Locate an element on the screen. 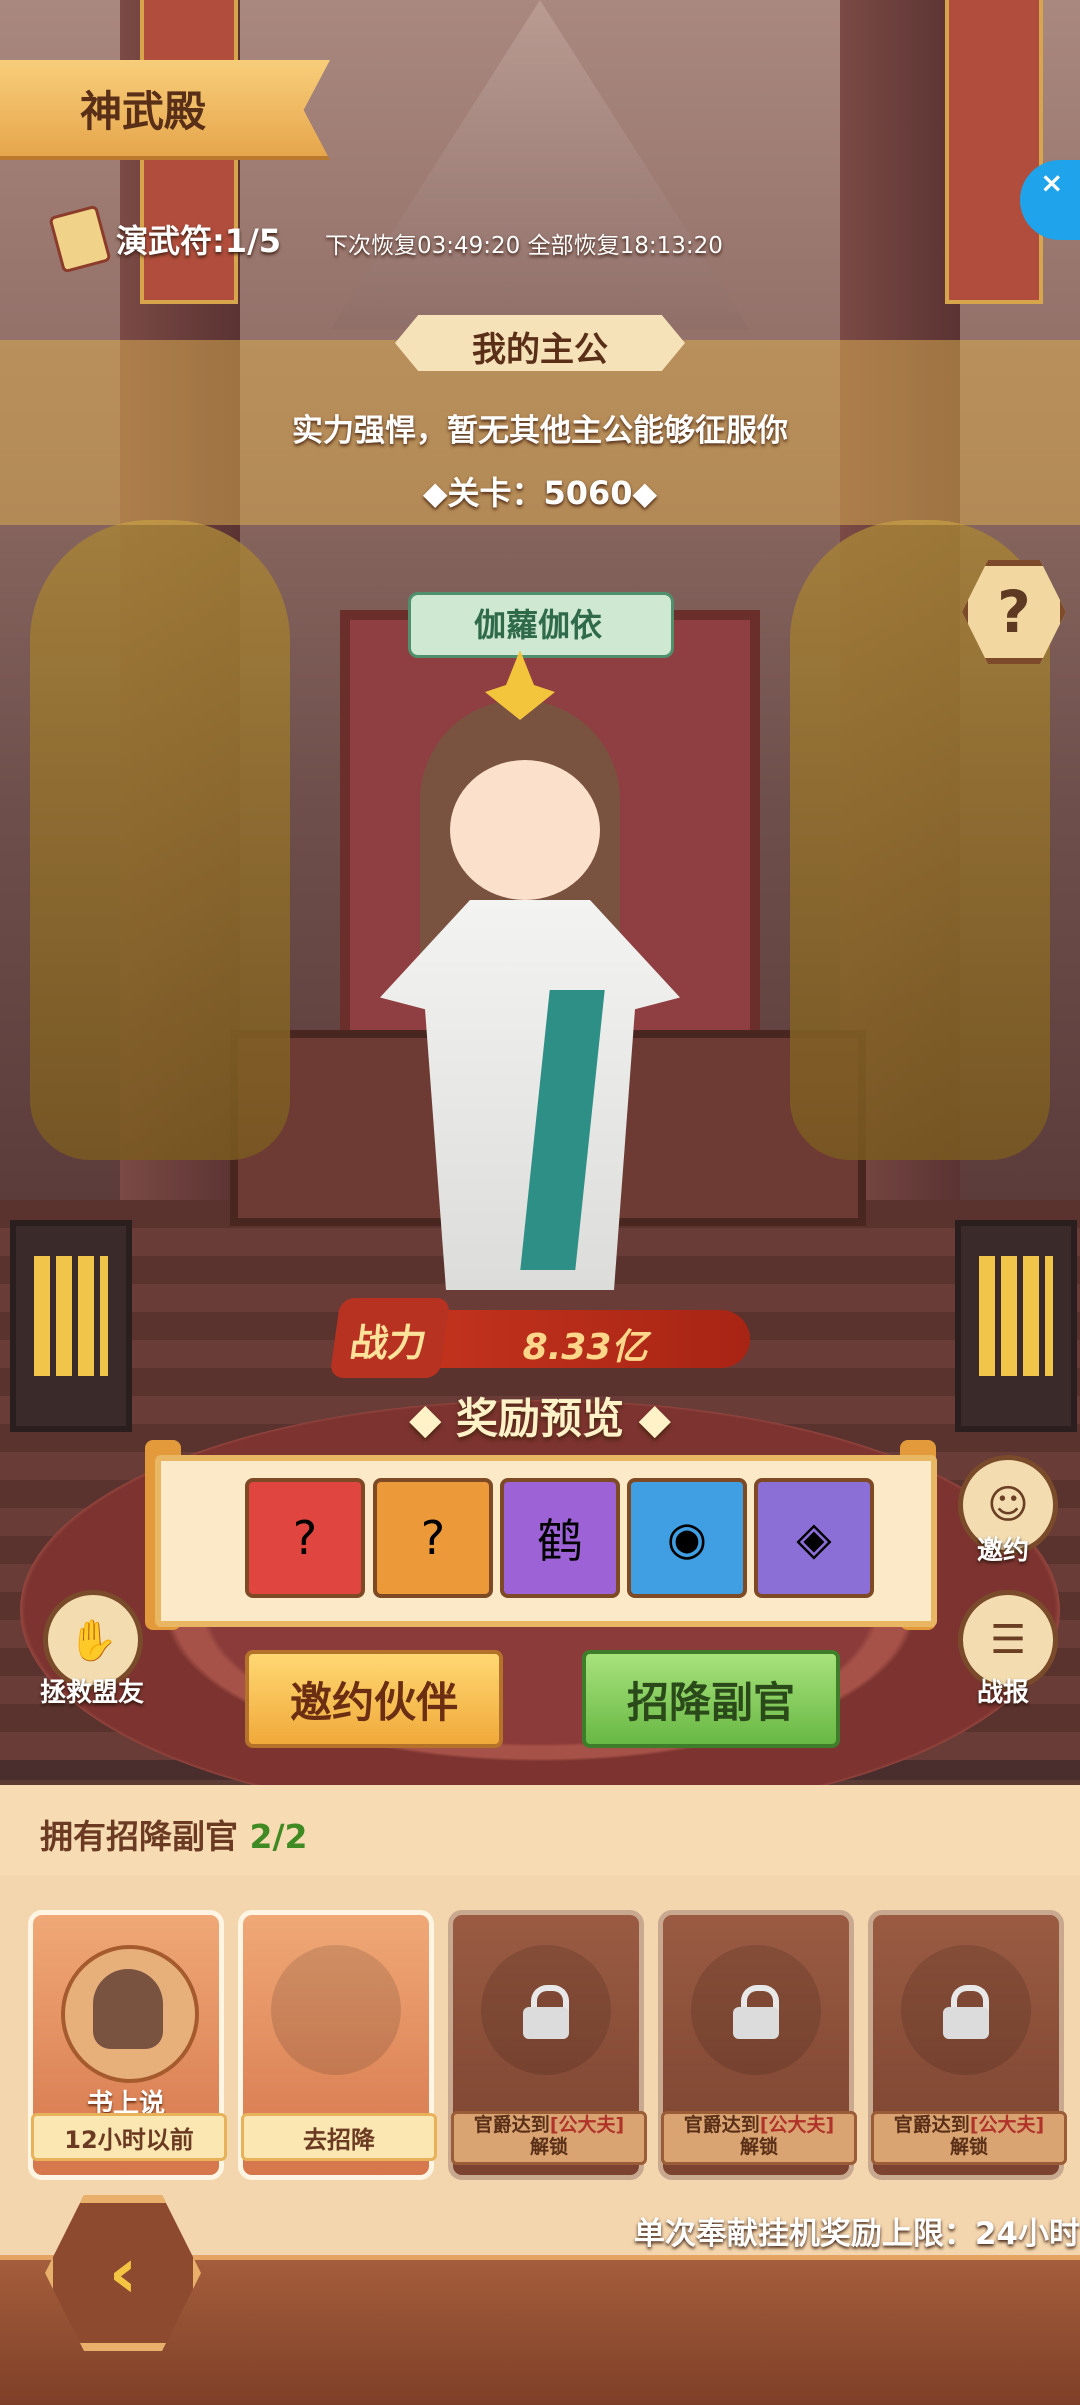  rescue-ally-label: 拯救盟友 is located at coordinates (91, 1693).